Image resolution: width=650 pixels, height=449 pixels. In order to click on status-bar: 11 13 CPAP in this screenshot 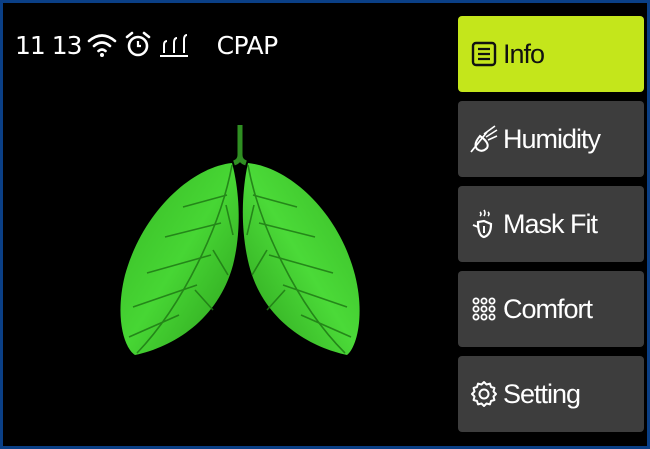, I will do `click(146, 45)`.